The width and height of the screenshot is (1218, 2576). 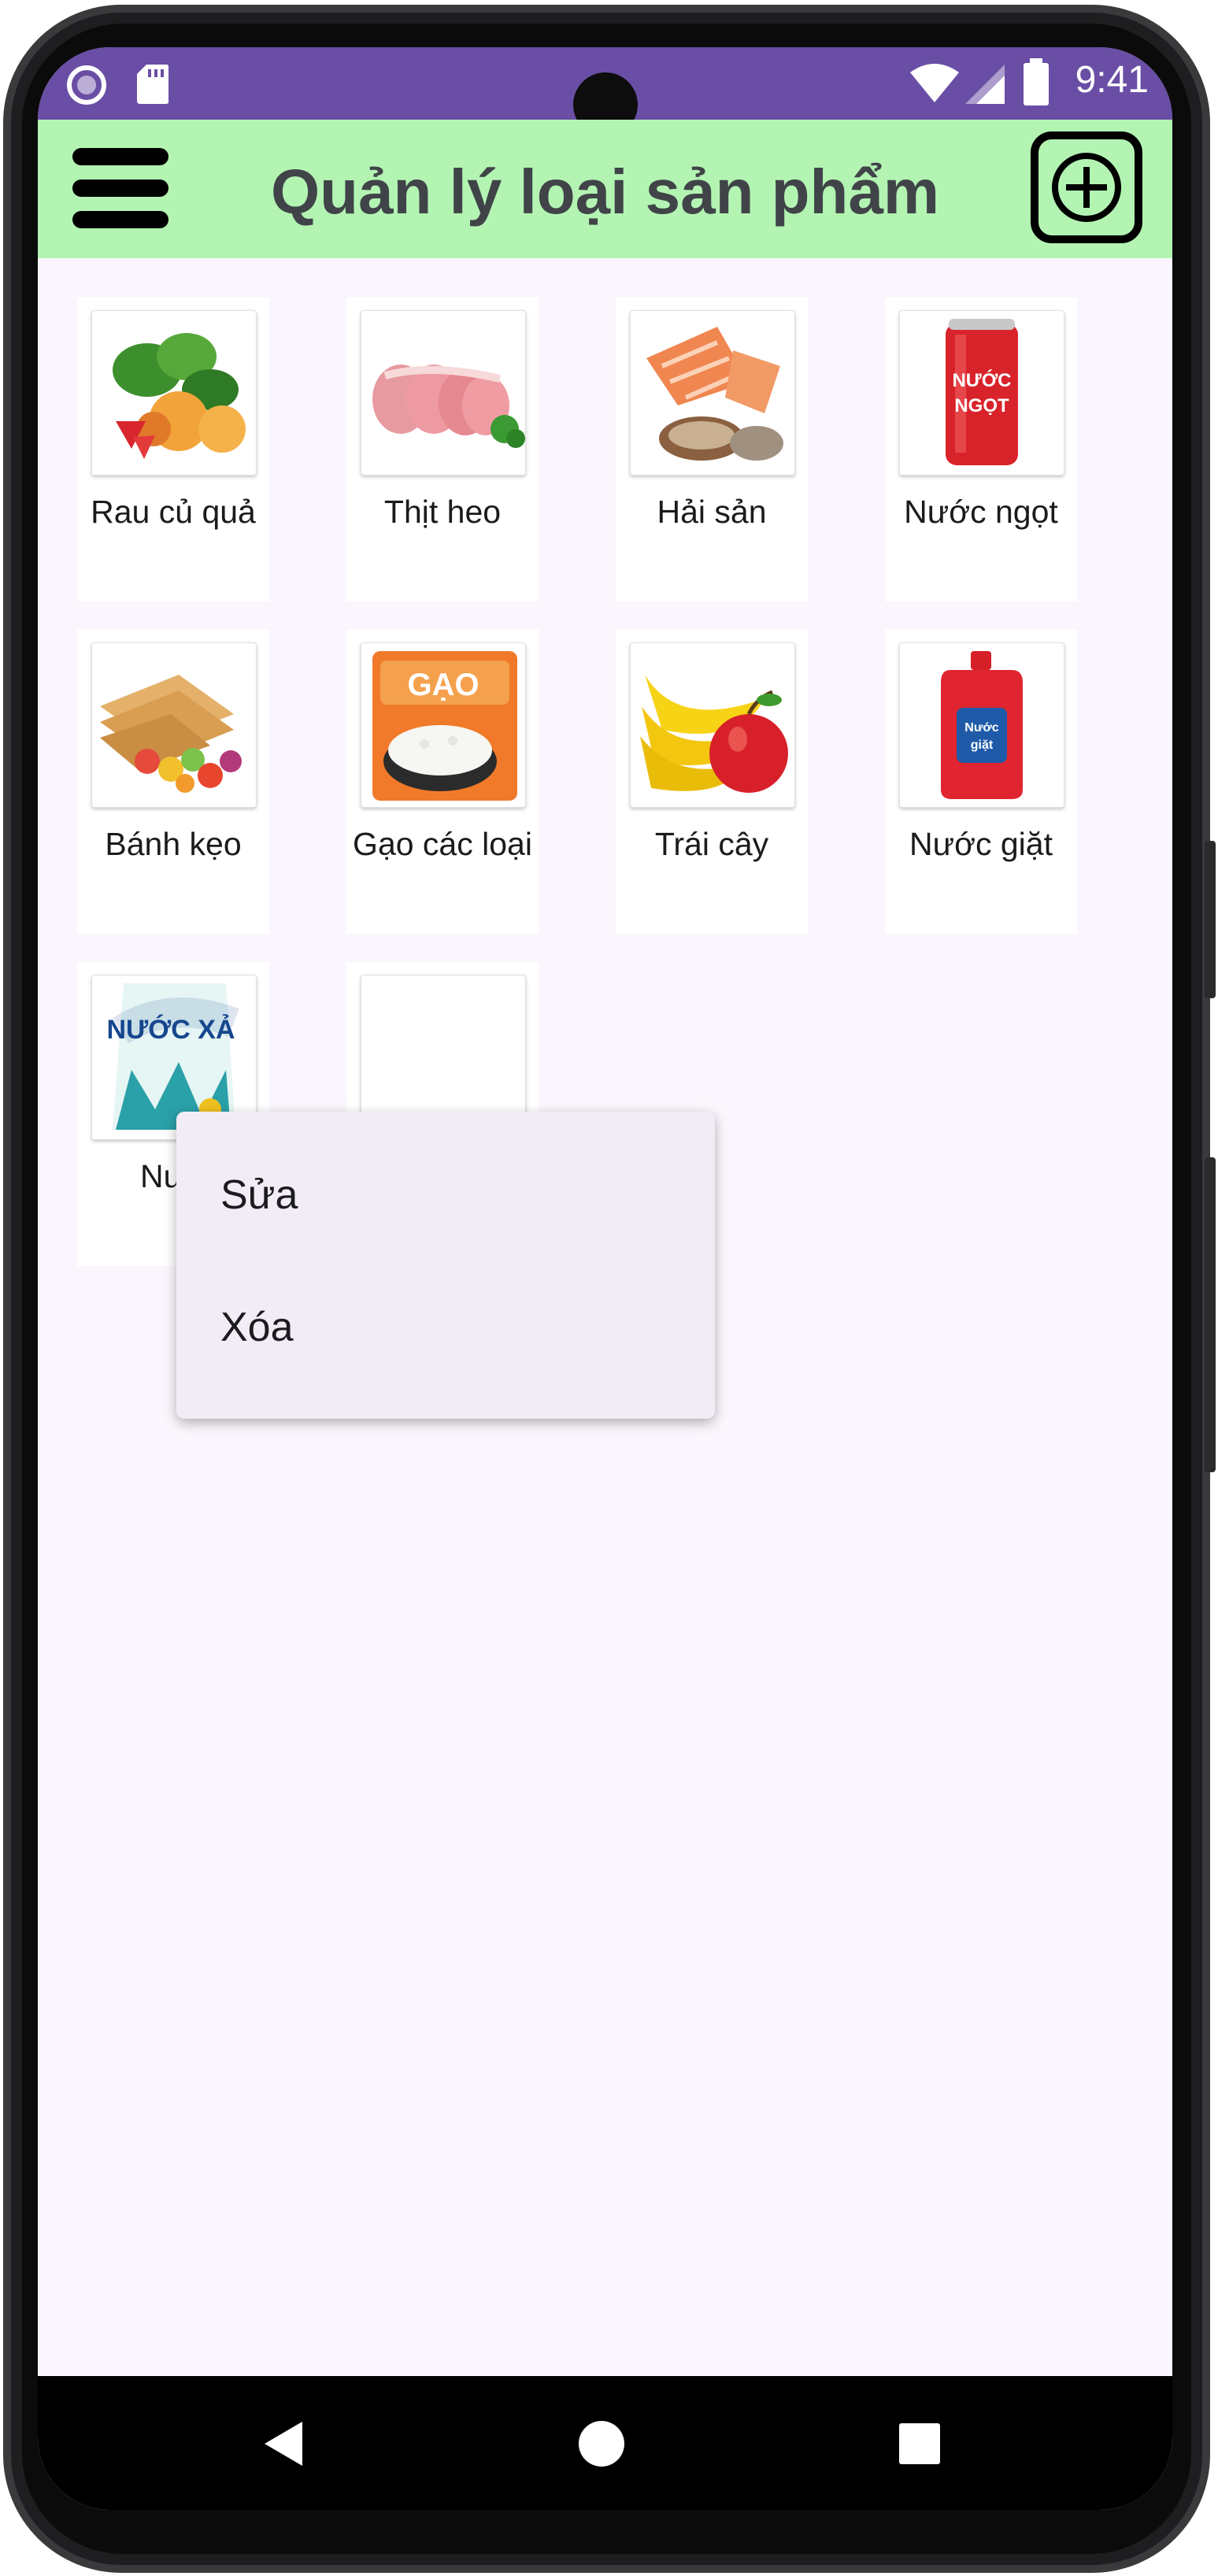 I want to click on softener-text: NƯỚC XẢ, so click(x=171, y=1030).